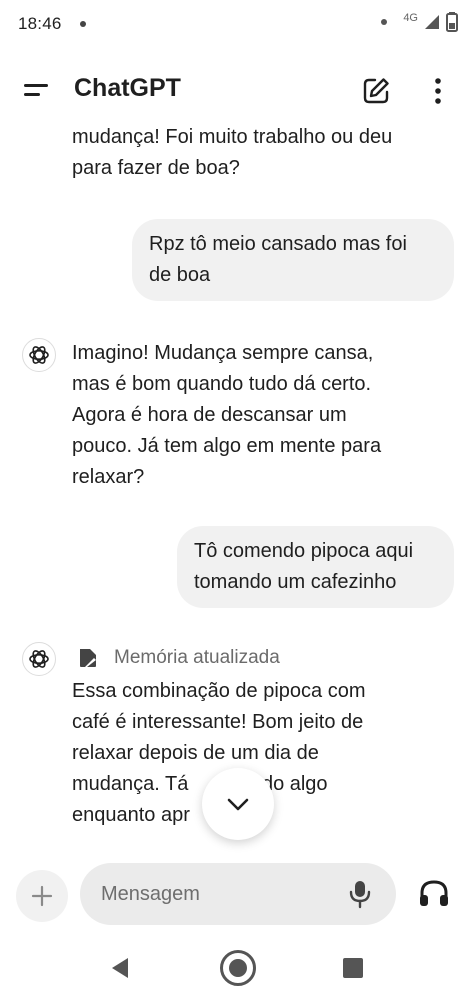  Describe the element at coordinates (120, 968) in the screenshot. I see `back-icon` at that location.